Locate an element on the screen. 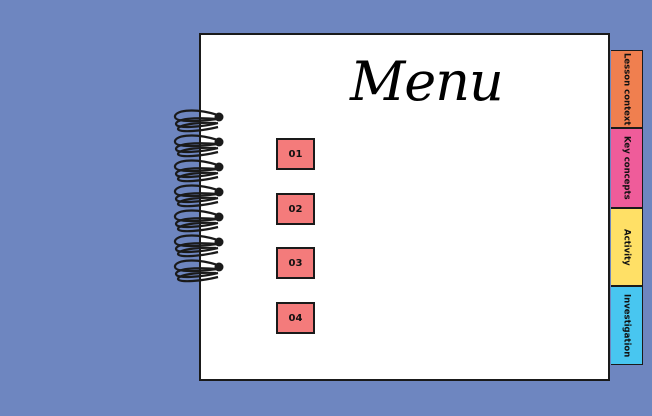 The image size is (652, 416). tab-label: Key concepts is located at coordinates (626, 168).